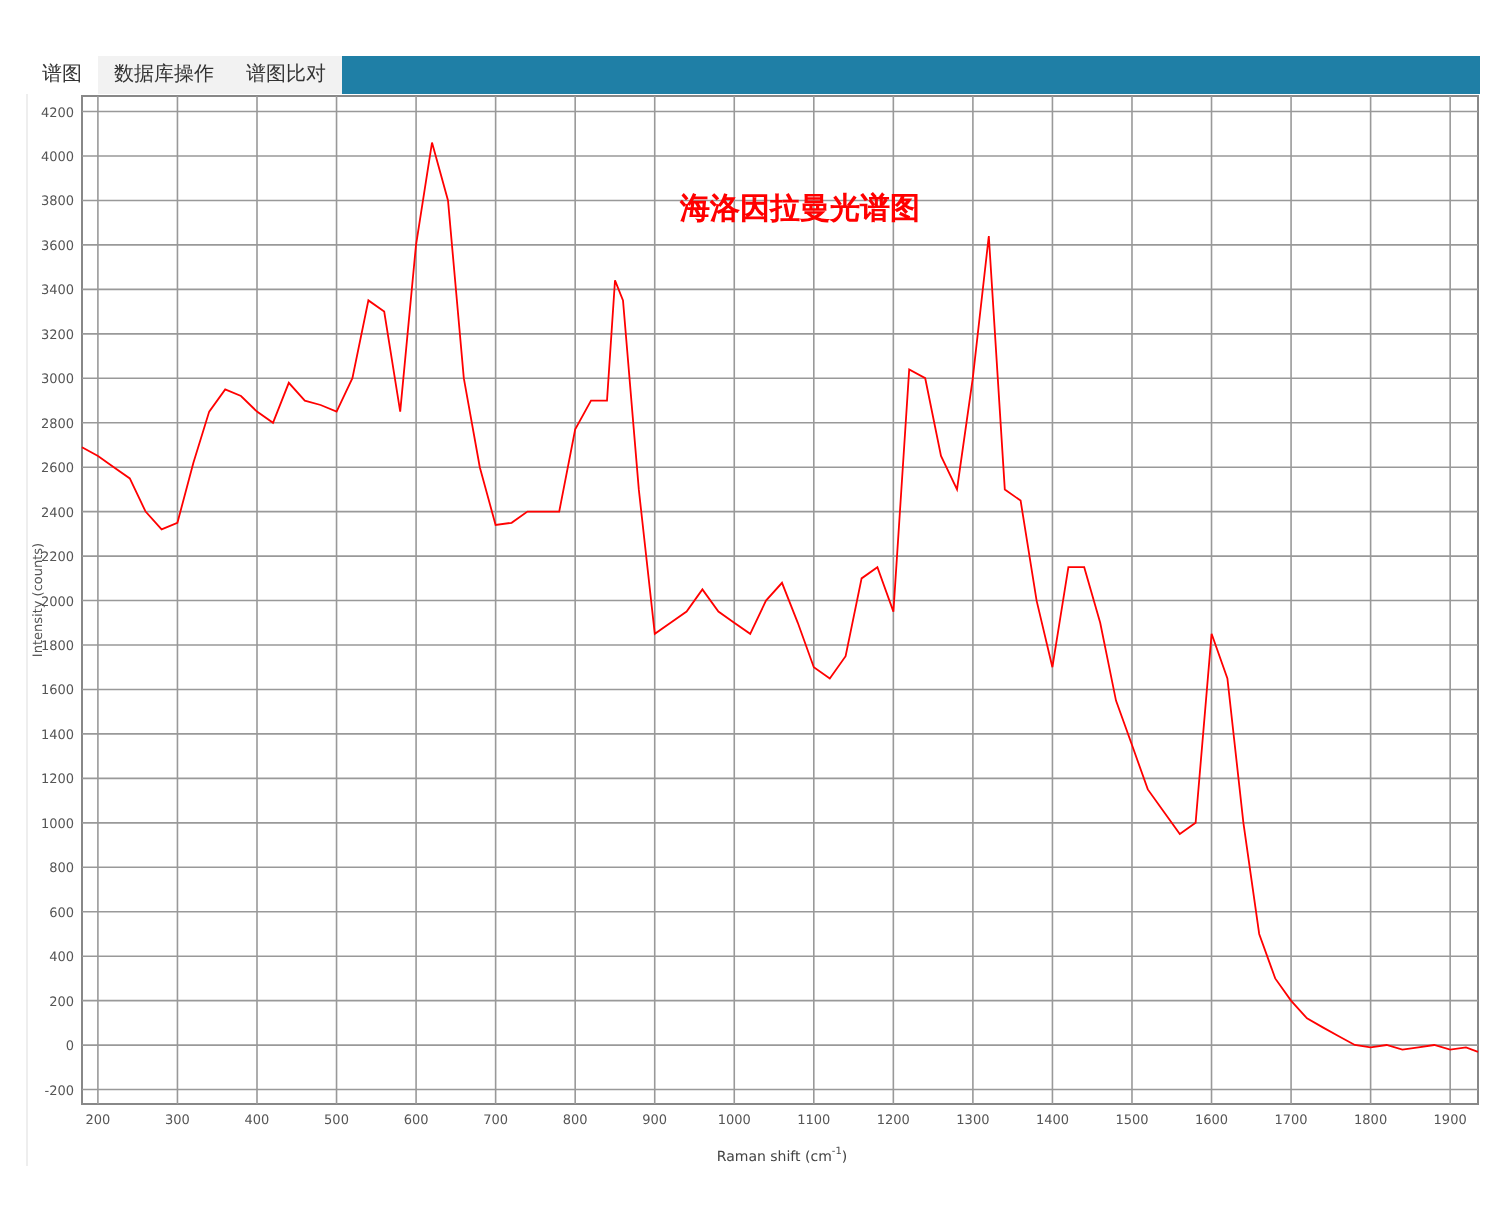 Image resolution: width=1500 pixels, height=1218 pixels. Describe the element at coordinates (286, 75) in the screenshot. I see `tab: 谱图比对` at that location.